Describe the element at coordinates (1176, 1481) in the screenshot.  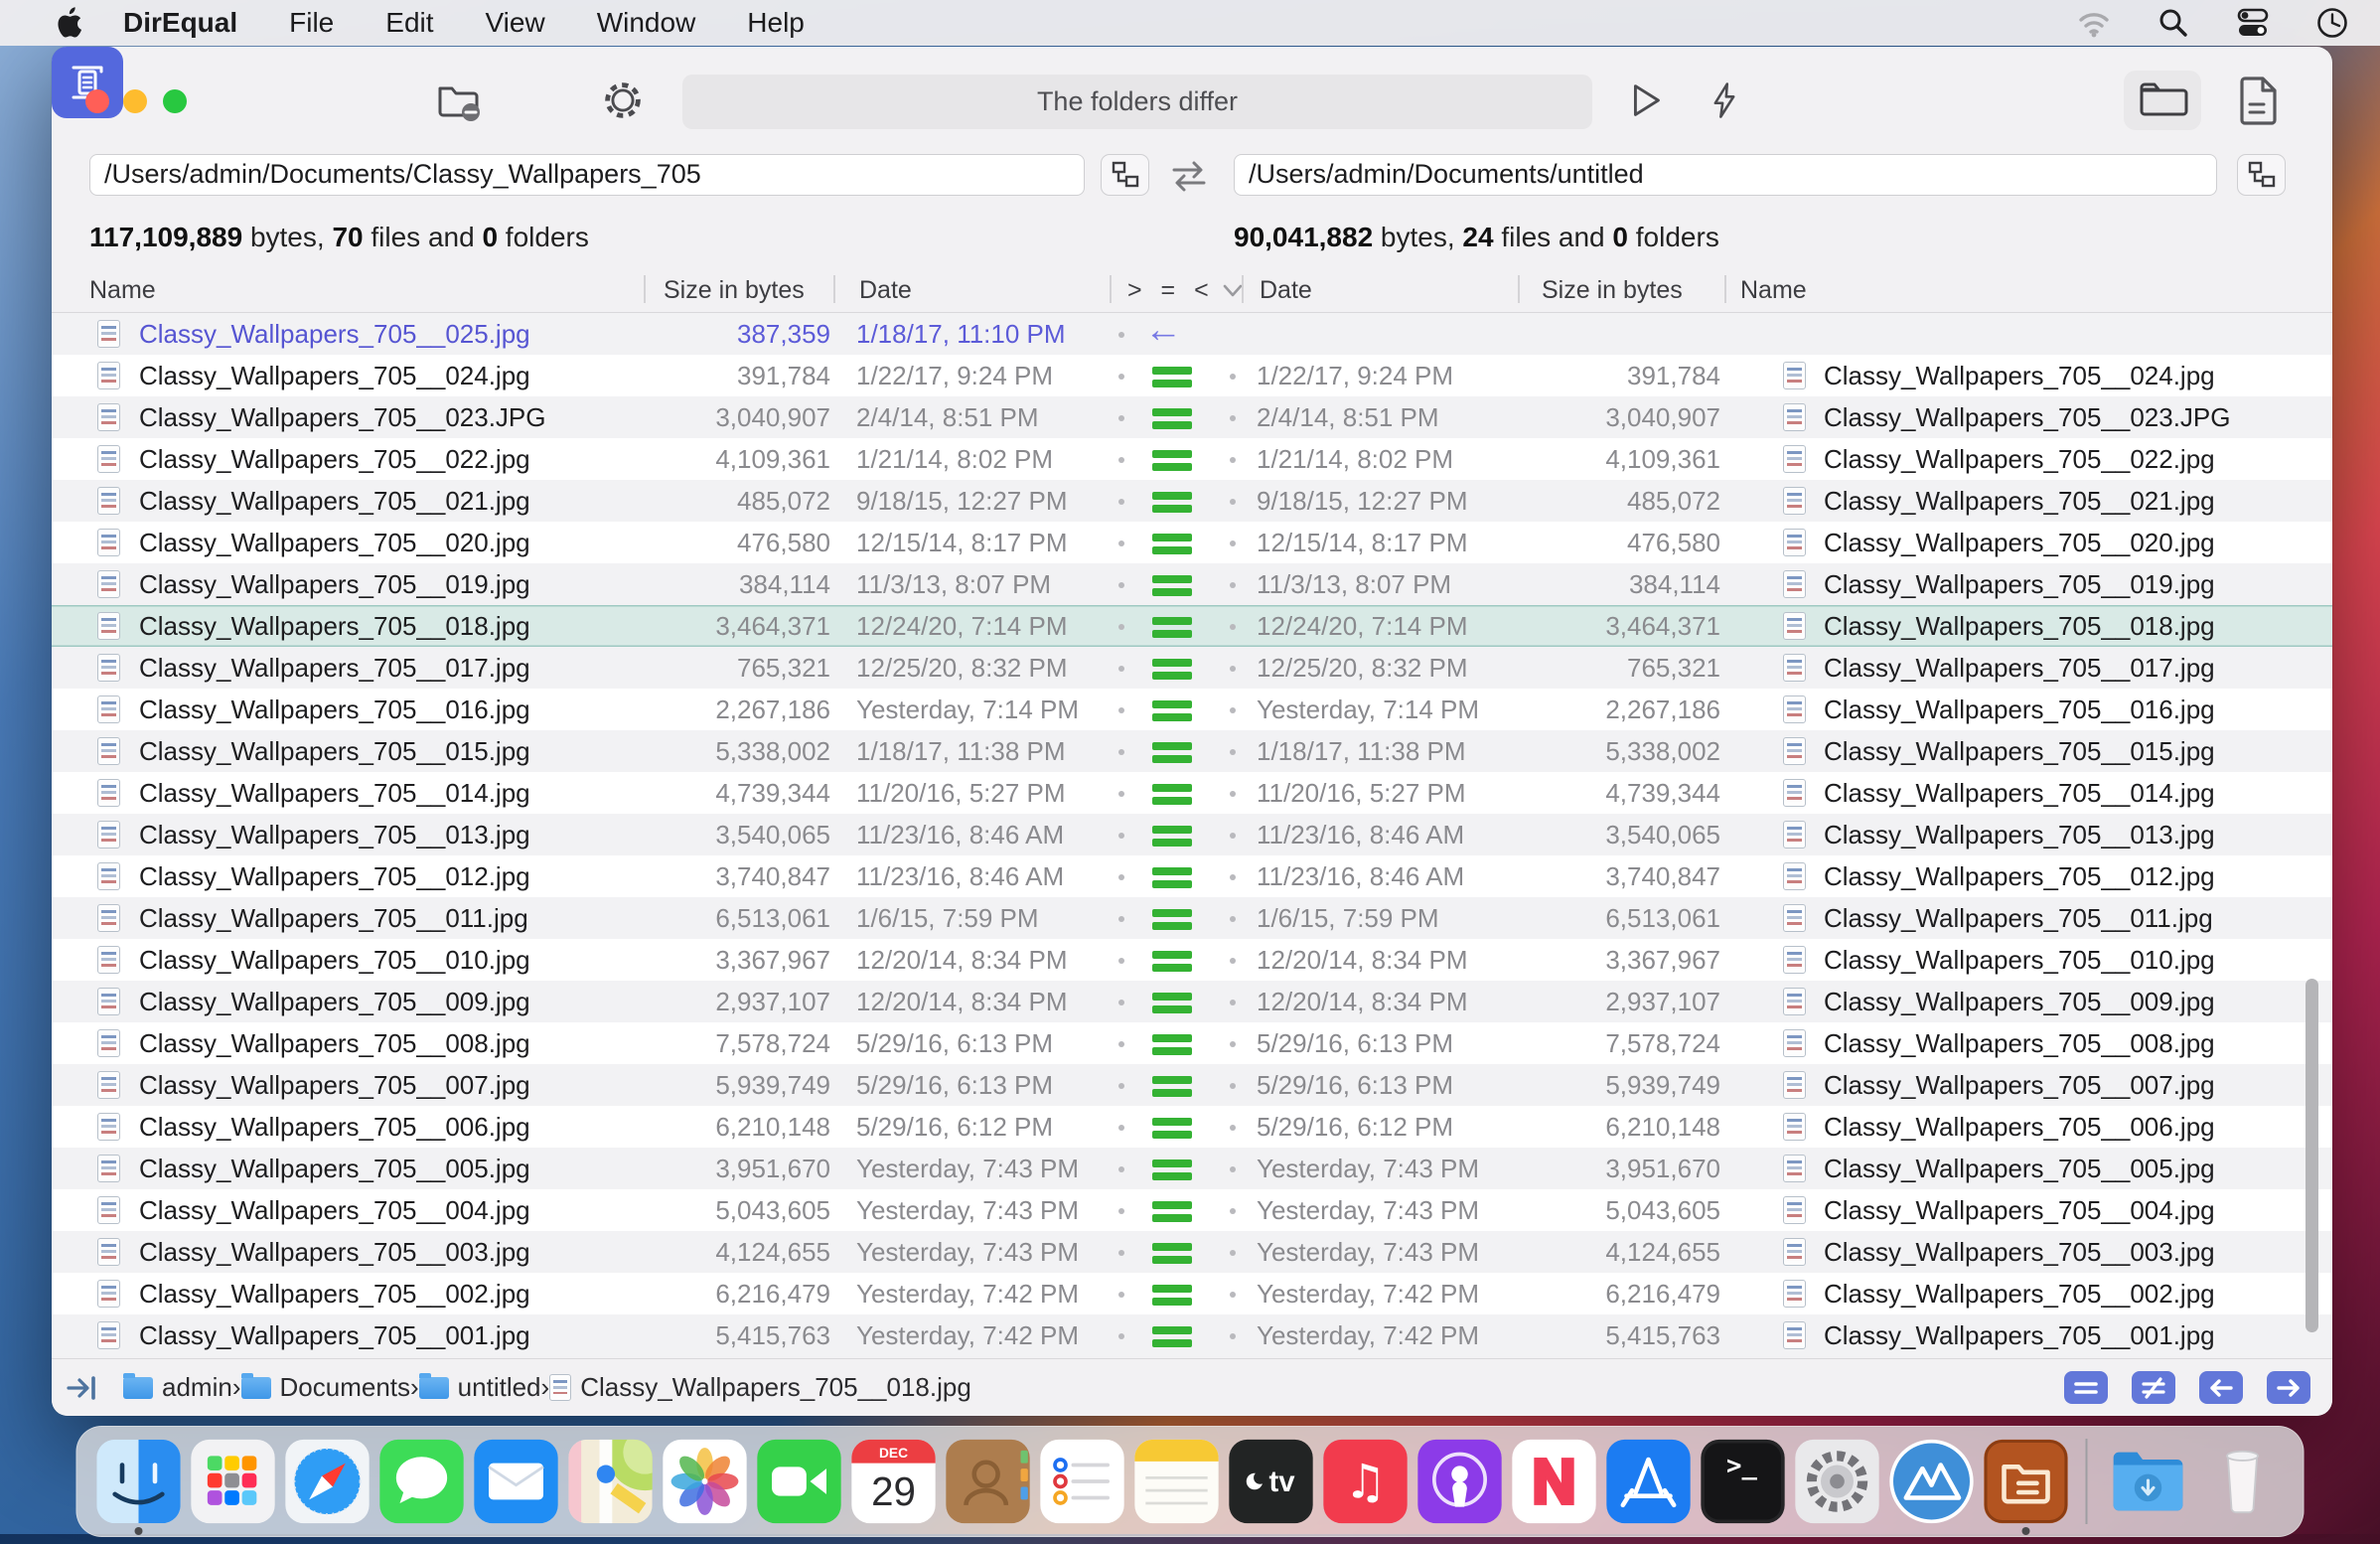
I see `dock-notes-icon` at that location.